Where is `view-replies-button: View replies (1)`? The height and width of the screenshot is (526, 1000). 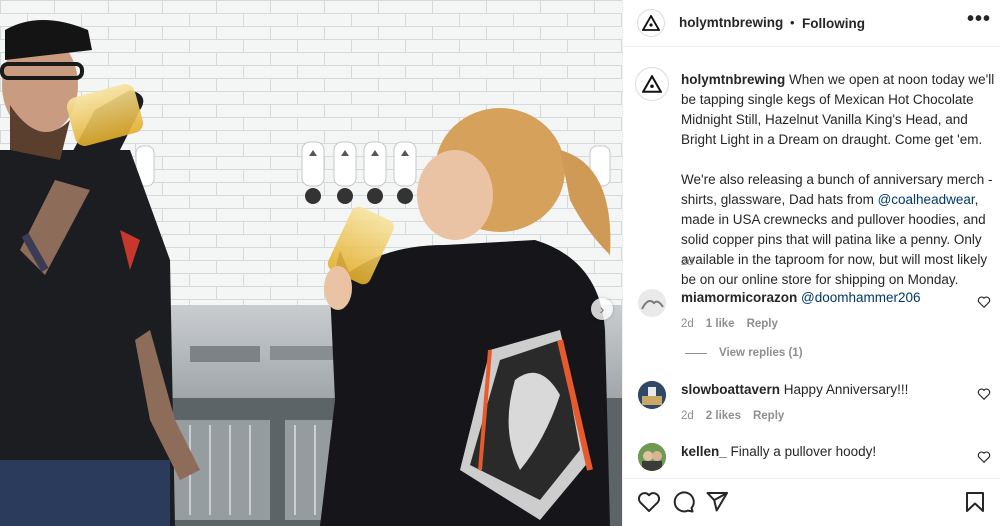
view-replies-button: View replies (1) is located at coordinates (744, 353).